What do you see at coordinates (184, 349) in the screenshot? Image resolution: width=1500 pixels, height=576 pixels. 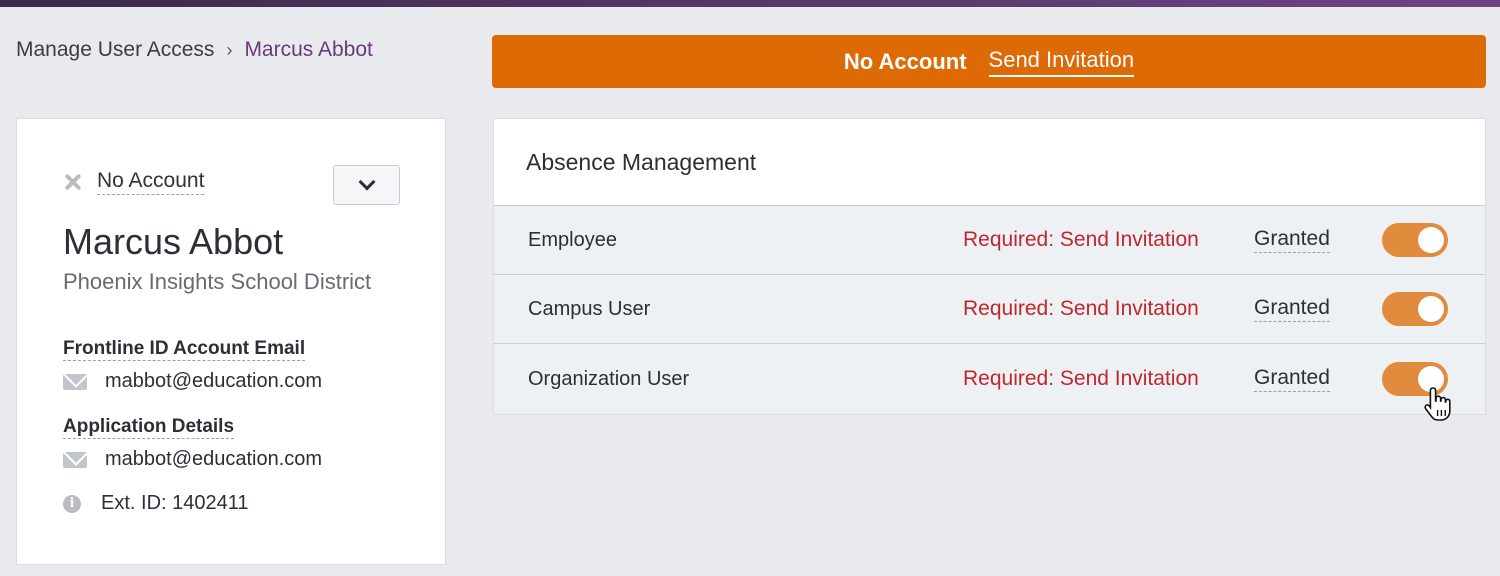 I see `frontline-email-label: Frontline ID Account Email` at bounding box center [184, 349].